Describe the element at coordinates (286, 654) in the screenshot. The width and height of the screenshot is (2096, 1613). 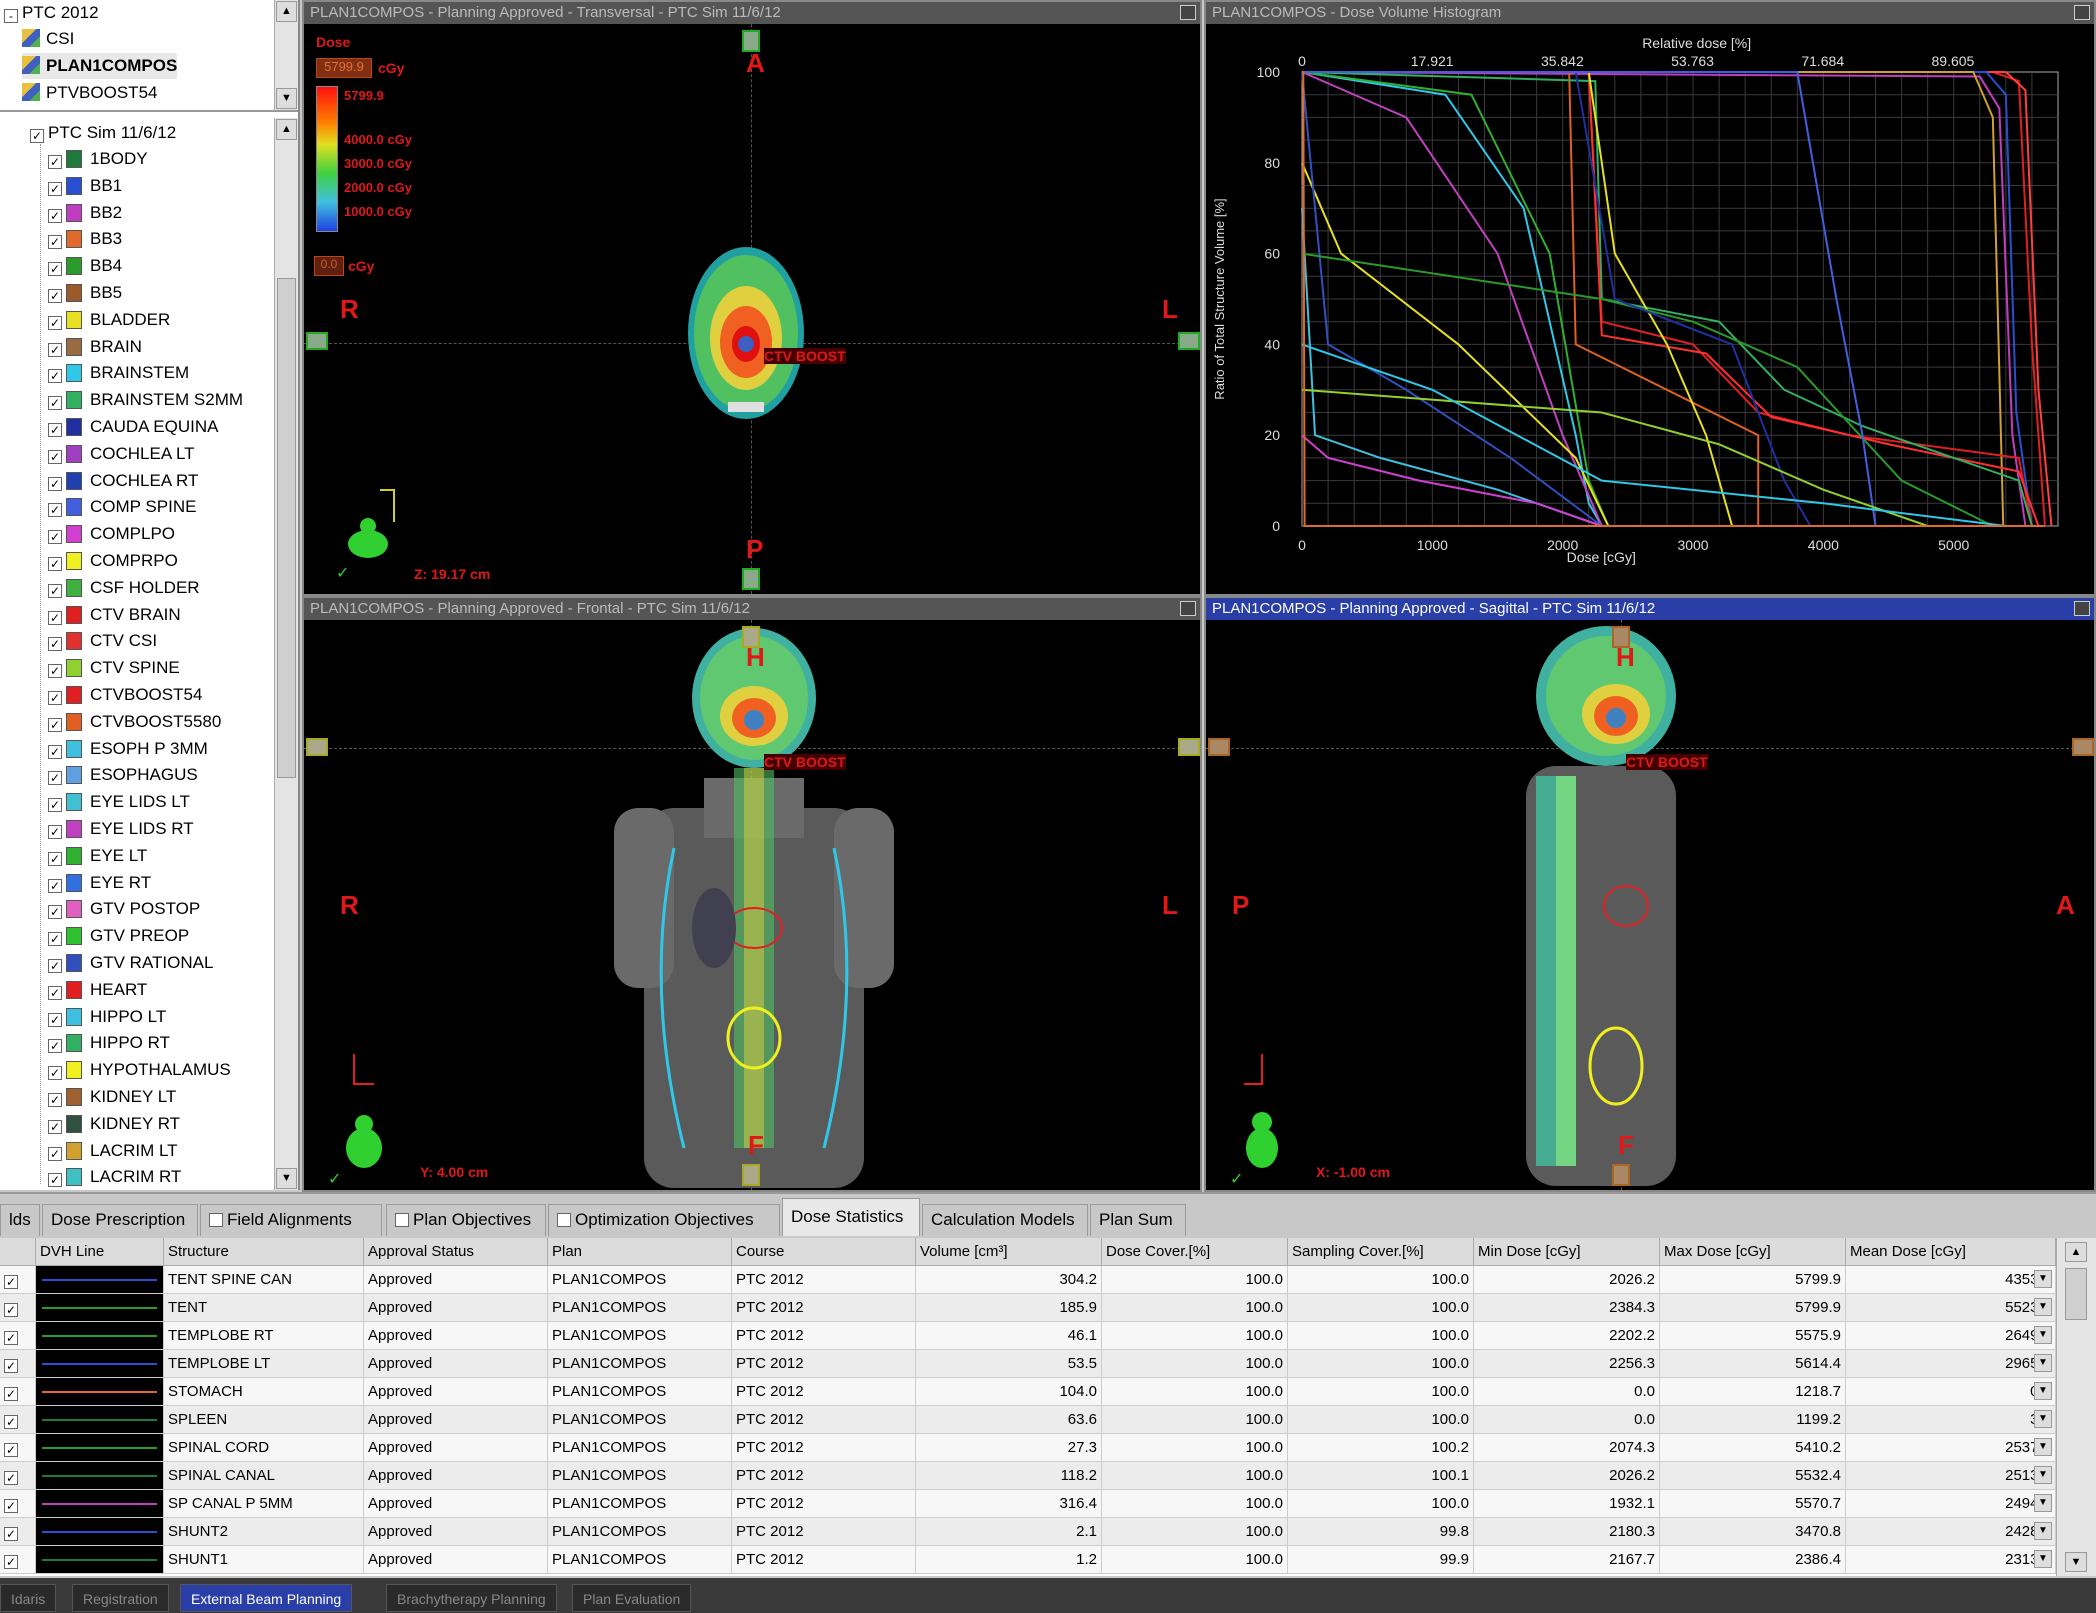
I see `structure-scrollbar: ▲ ▼` at that location.